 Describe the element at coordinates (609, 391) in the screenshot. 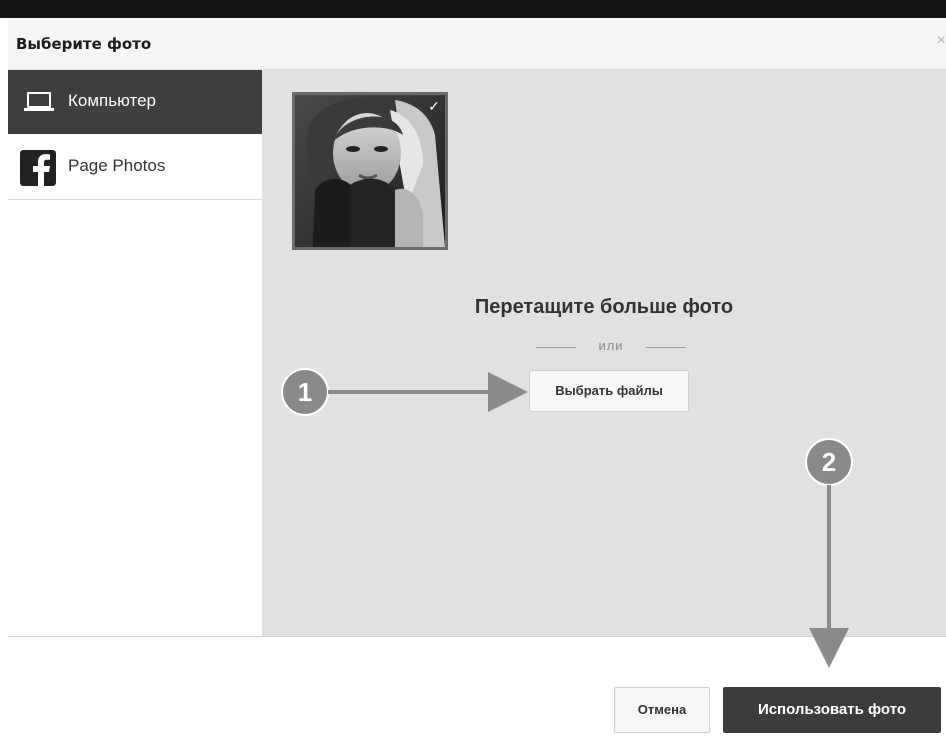

I see `choose-files-button: Выбрать файлы` at that location.